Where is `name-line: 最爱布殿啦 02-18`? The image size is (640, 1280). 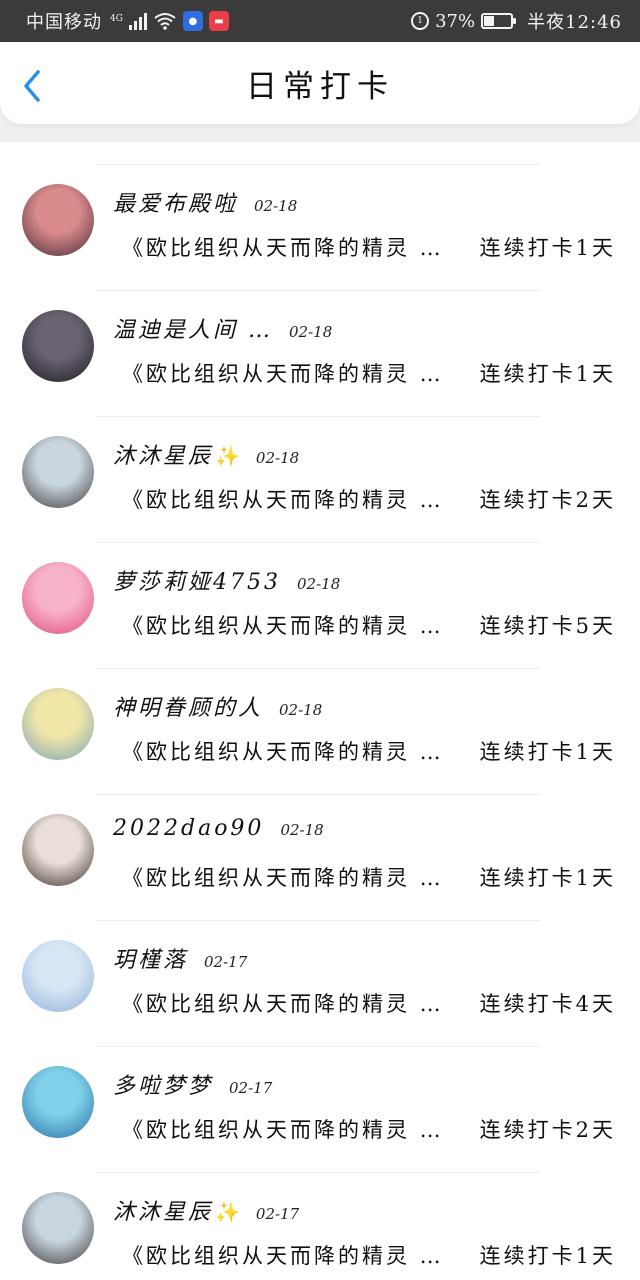 name-line: 最爱布殿啦 02-18 is located at coordinates (205, 202).